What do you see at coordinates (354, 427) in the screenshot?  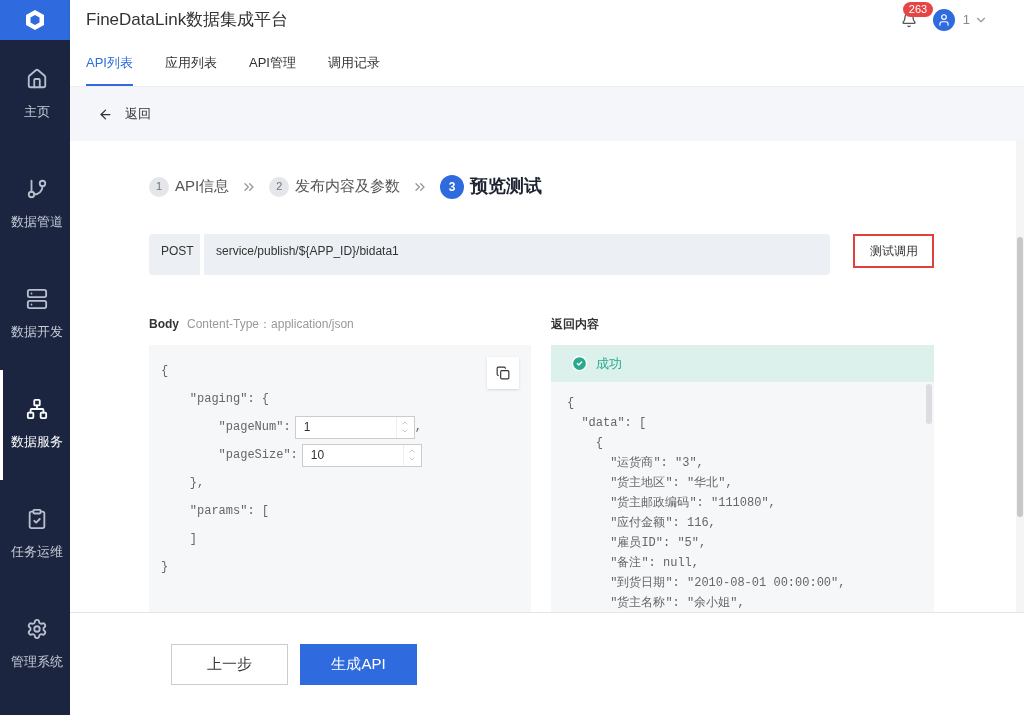 I see `number-input: 1` at bounding box center [354, 427].